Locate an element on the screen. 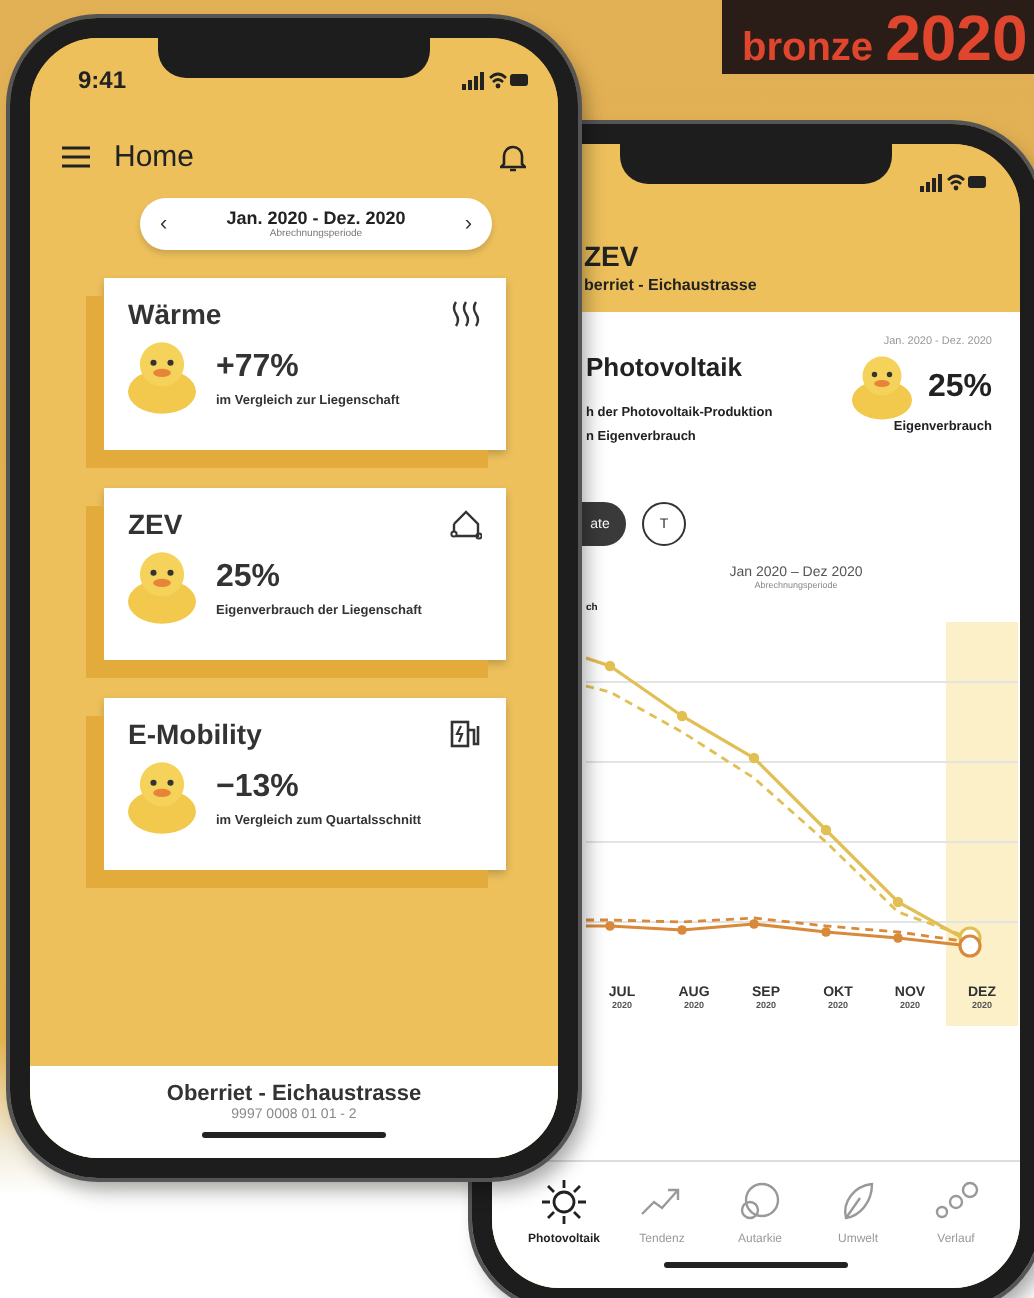  card-title: ZEV is located at coordinates (155, 524).